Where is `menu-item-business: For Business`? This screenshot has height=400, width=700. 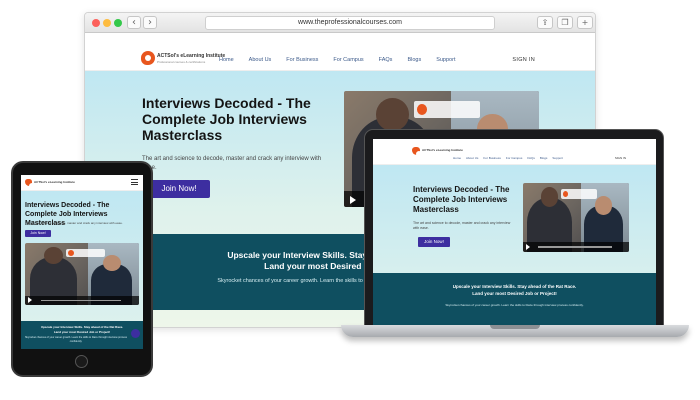 menu-item-business: For Business is located at coordinates (302, 60).